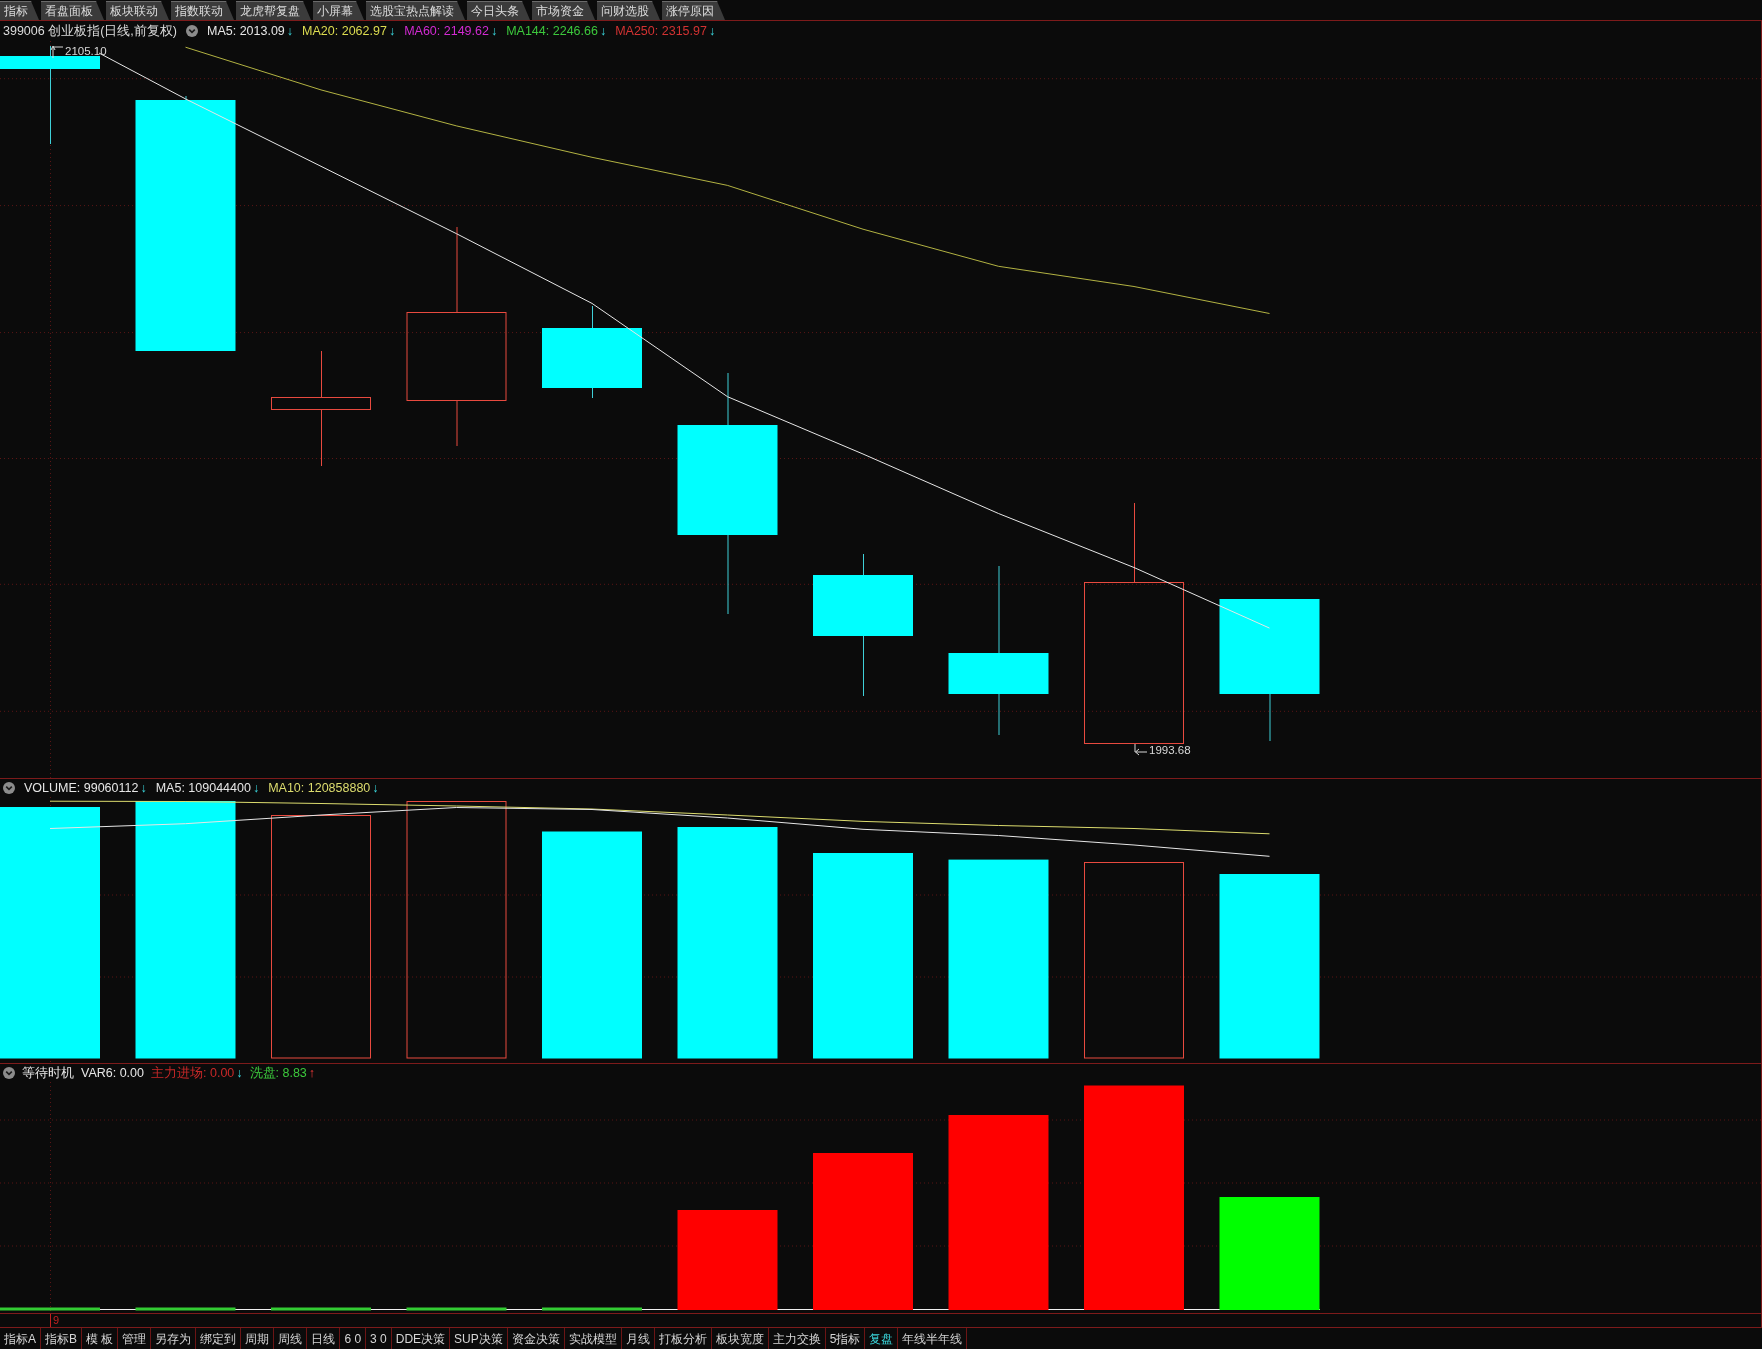 The image size is (1762, 1349). I want to click on toolbar-button: 指标B, so click(62, 1338).